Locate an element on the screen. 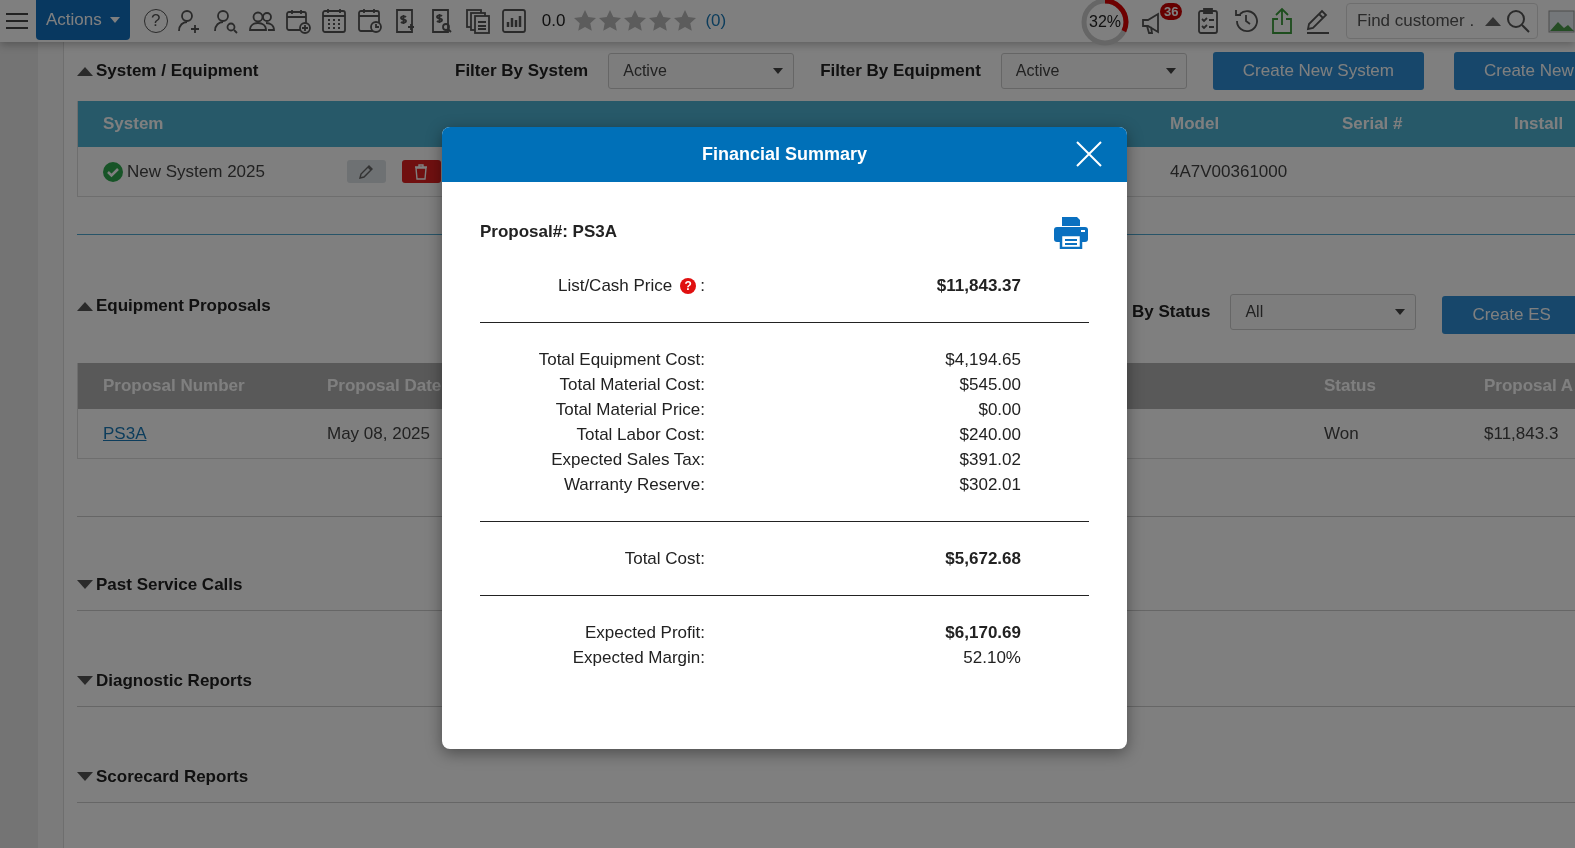 This screenshot has width=1575, height=848. calendar-add-icon is located at coordinates (297, 21).